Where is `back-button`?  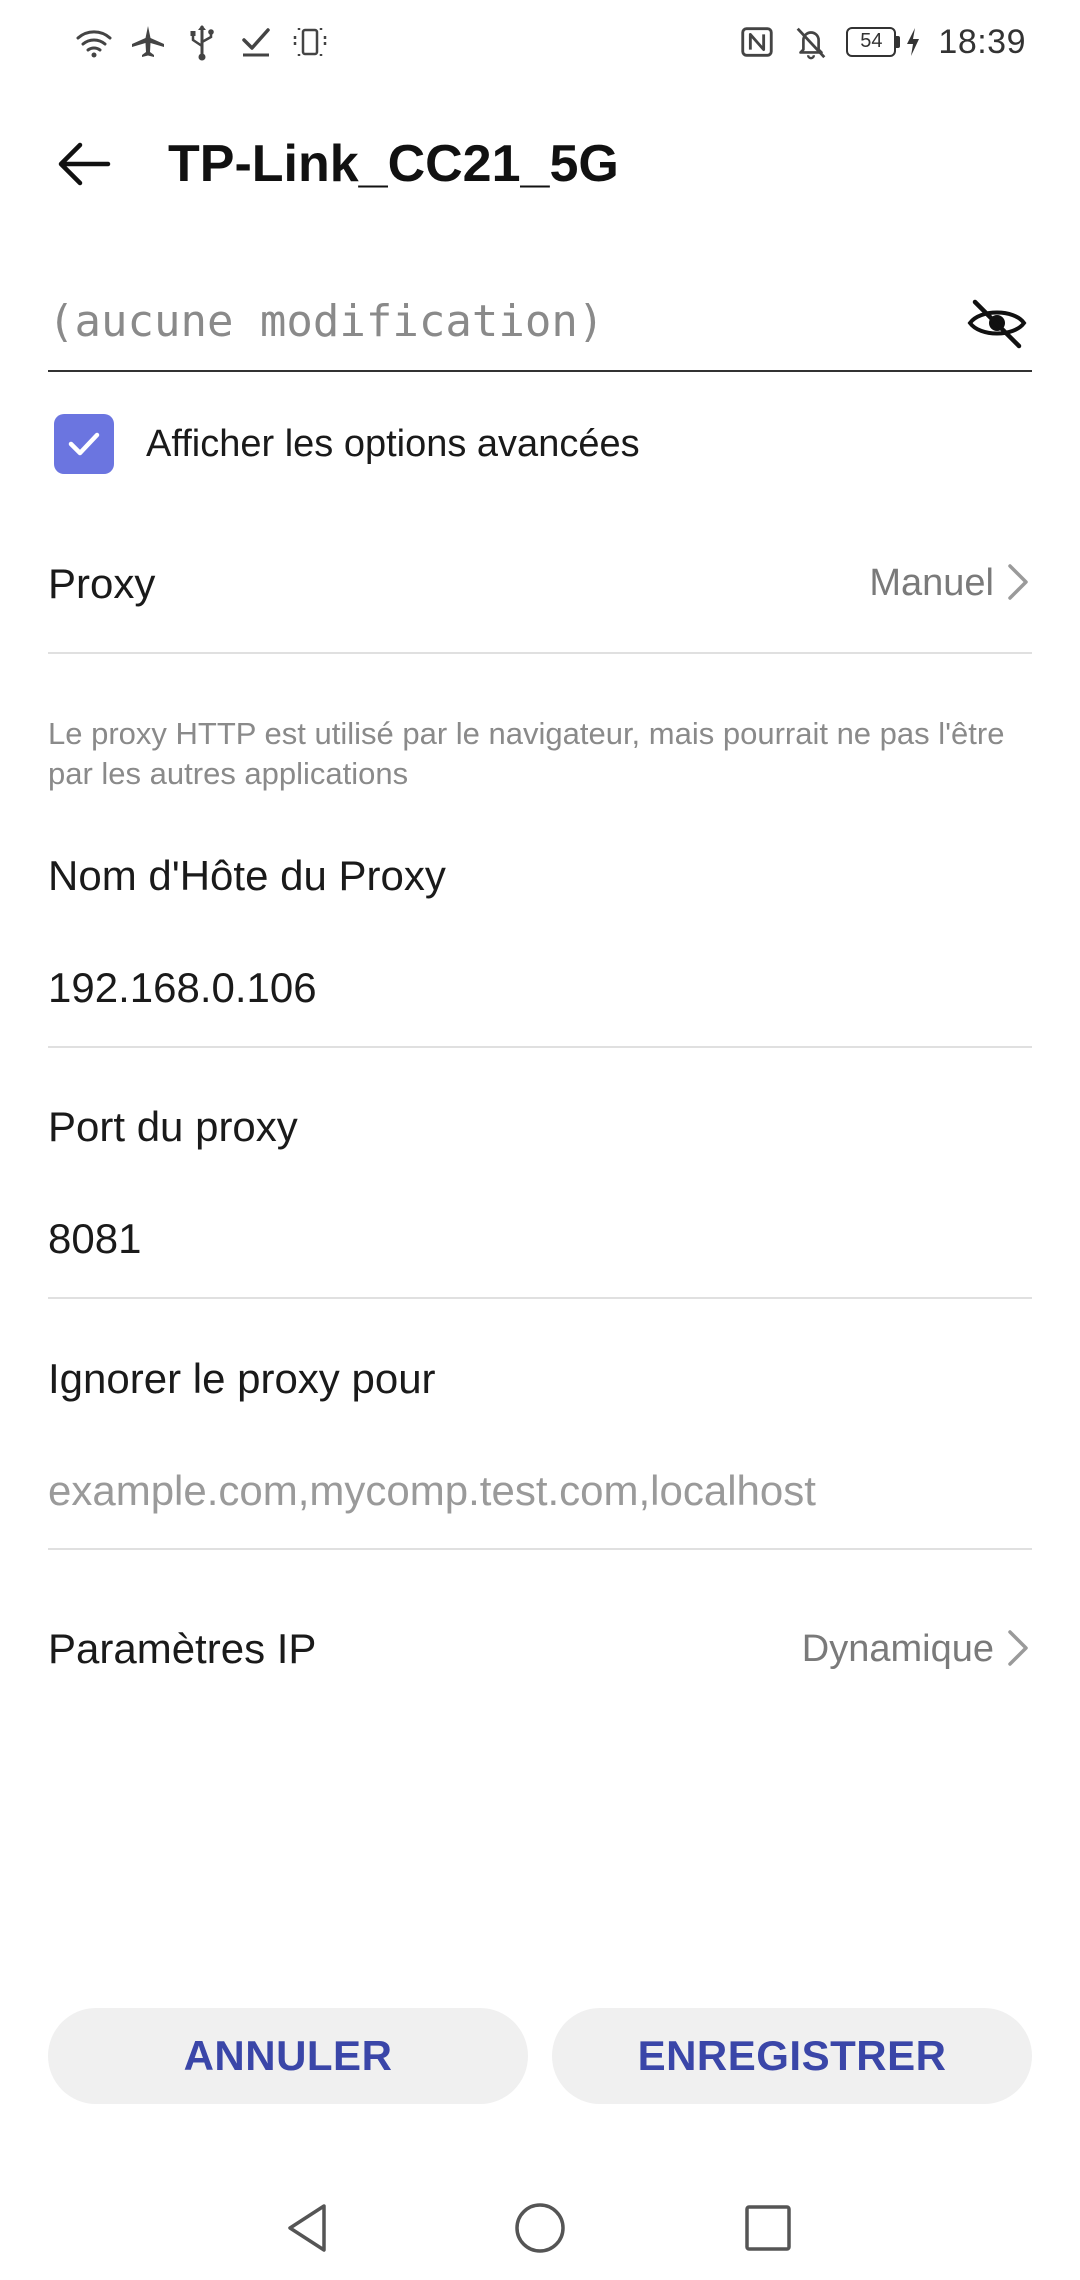 back-button is located at coordinates (84, 164).